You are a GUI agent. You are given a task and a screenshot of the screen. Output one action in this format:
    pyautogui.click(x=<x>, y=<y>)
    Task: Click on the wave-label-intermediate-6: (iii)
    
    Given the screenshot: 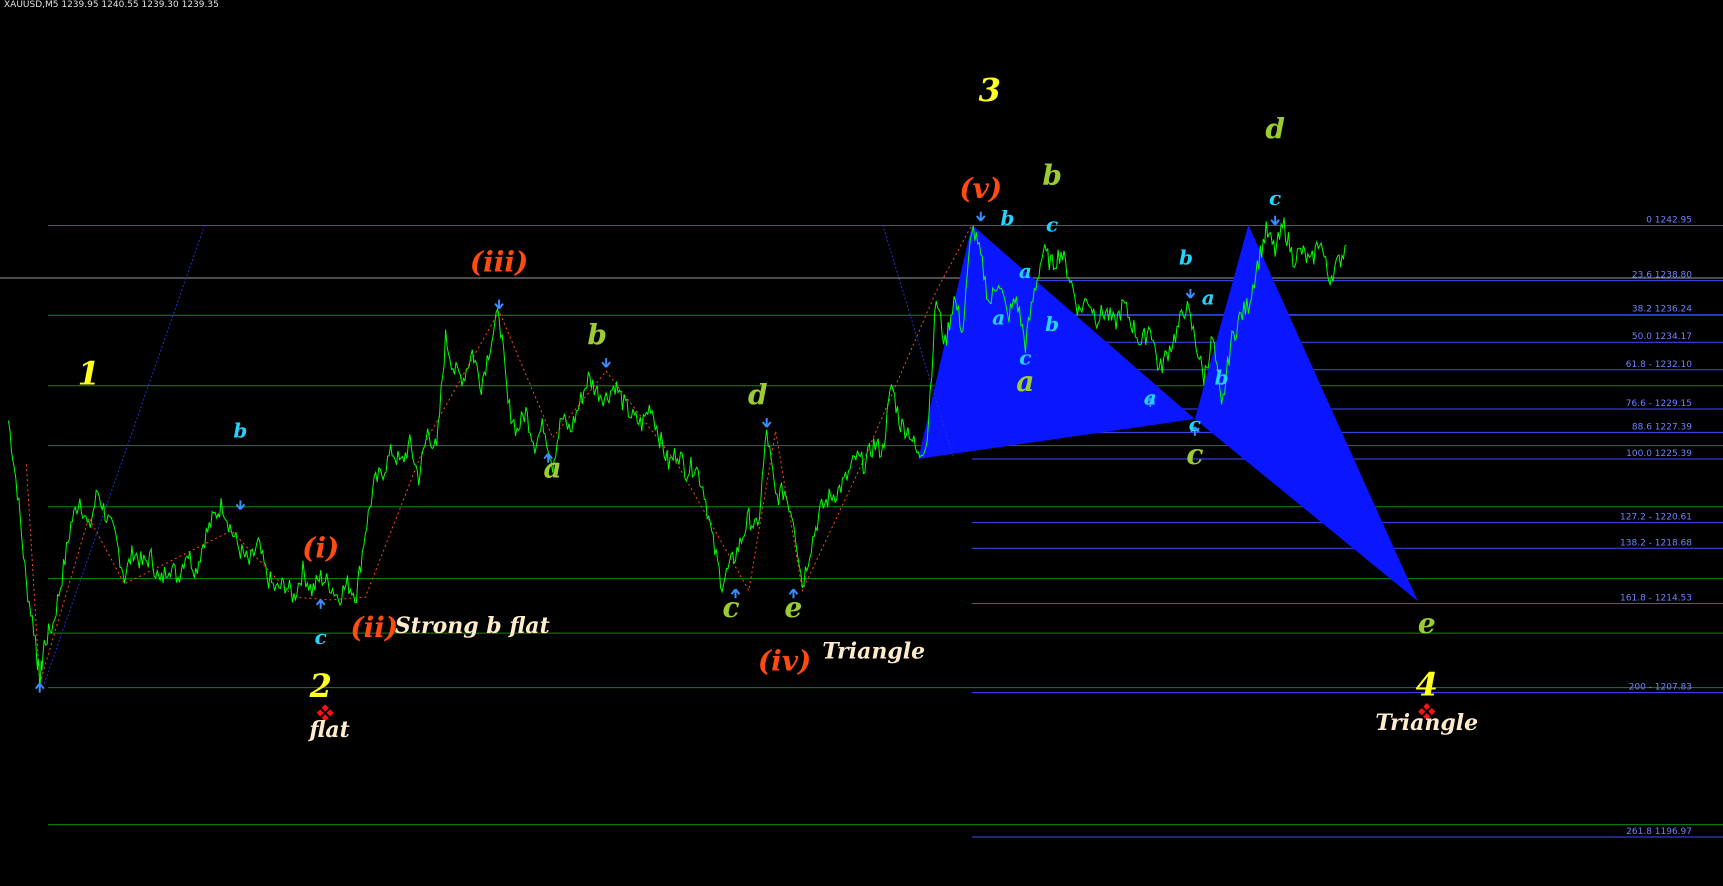 What is the action you would take?
    pyautogui.click(x=499, y=261)
    